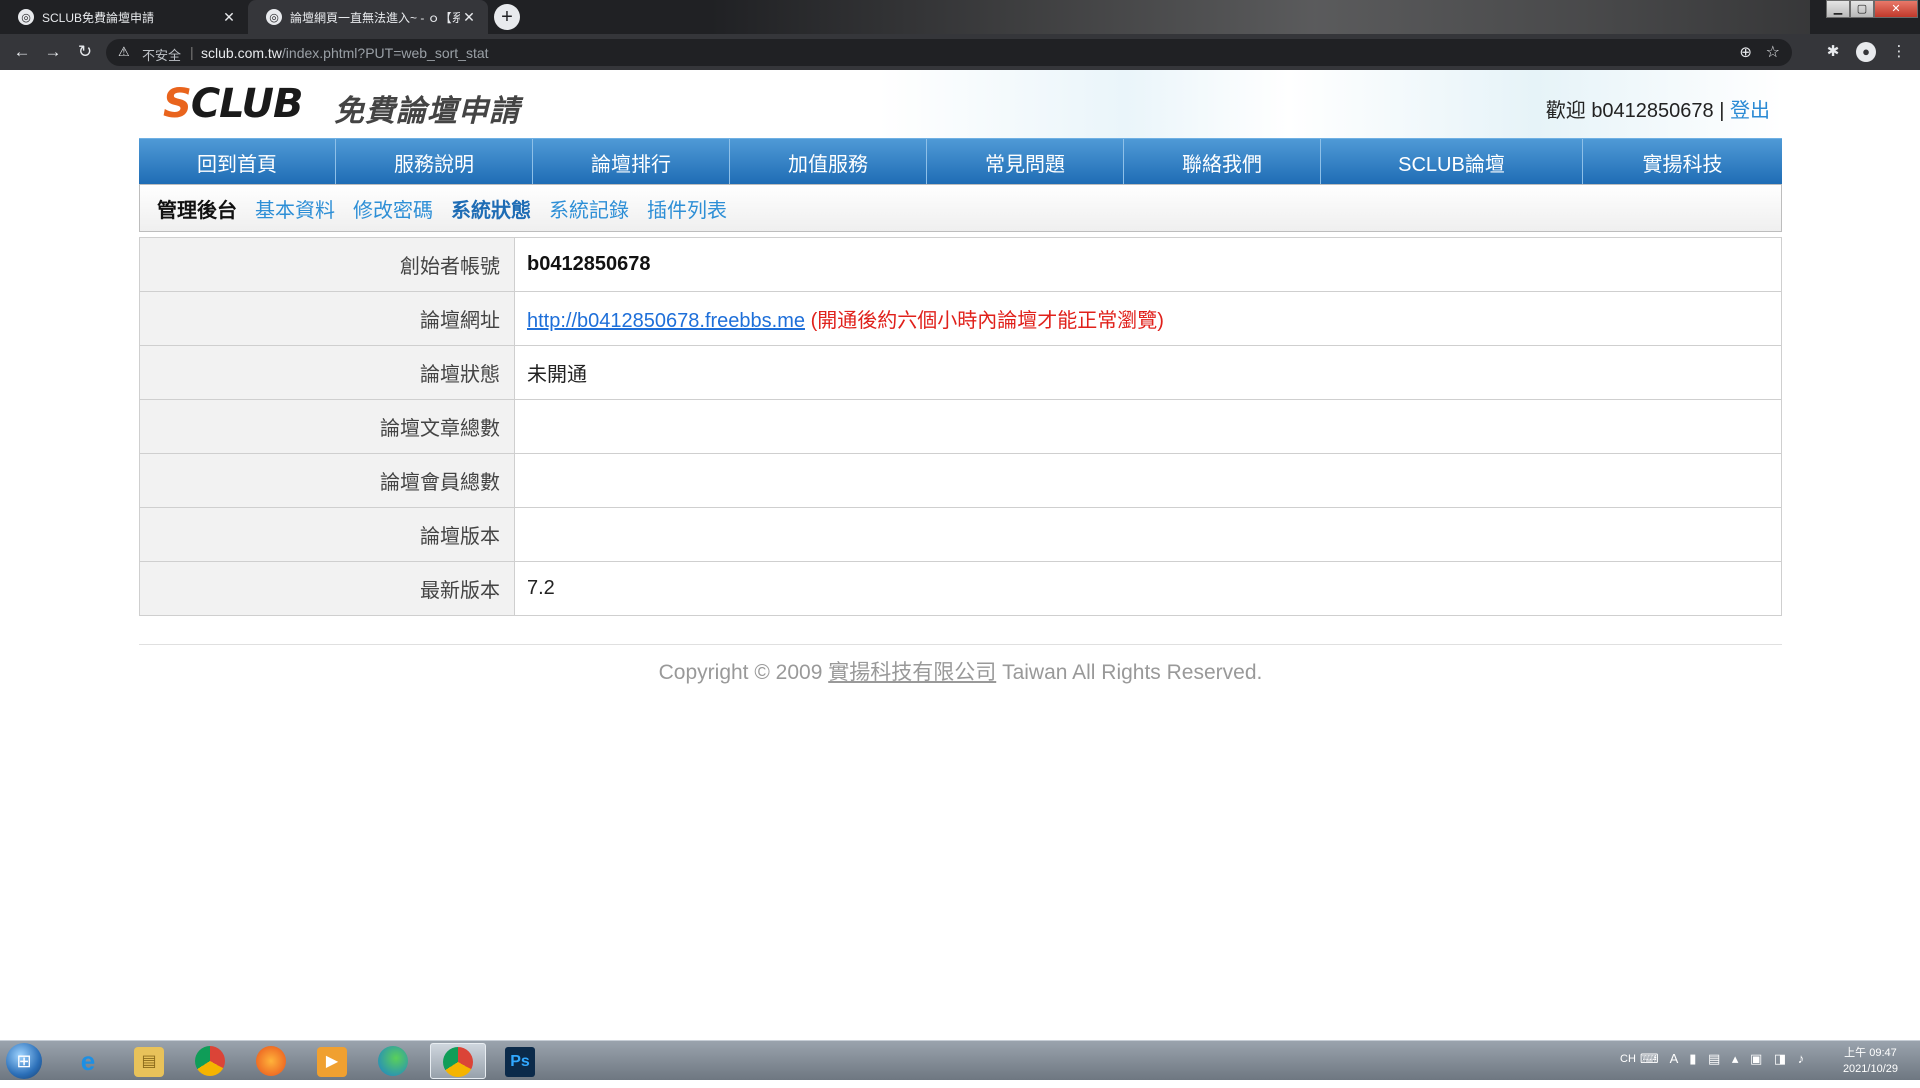 The height and width of the screenshot is (1088, 1920). I want to click on site-header: SCLUB 免費論壇申請 歡迎 b0412850678 | 登出, so click(960, 104).